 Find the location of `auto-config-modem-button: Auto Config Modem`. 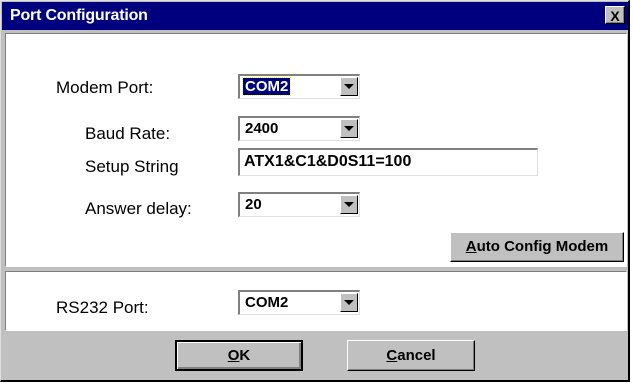

auto-config-modem-button: Auto Config Modem is located at coordinates (537, 247).